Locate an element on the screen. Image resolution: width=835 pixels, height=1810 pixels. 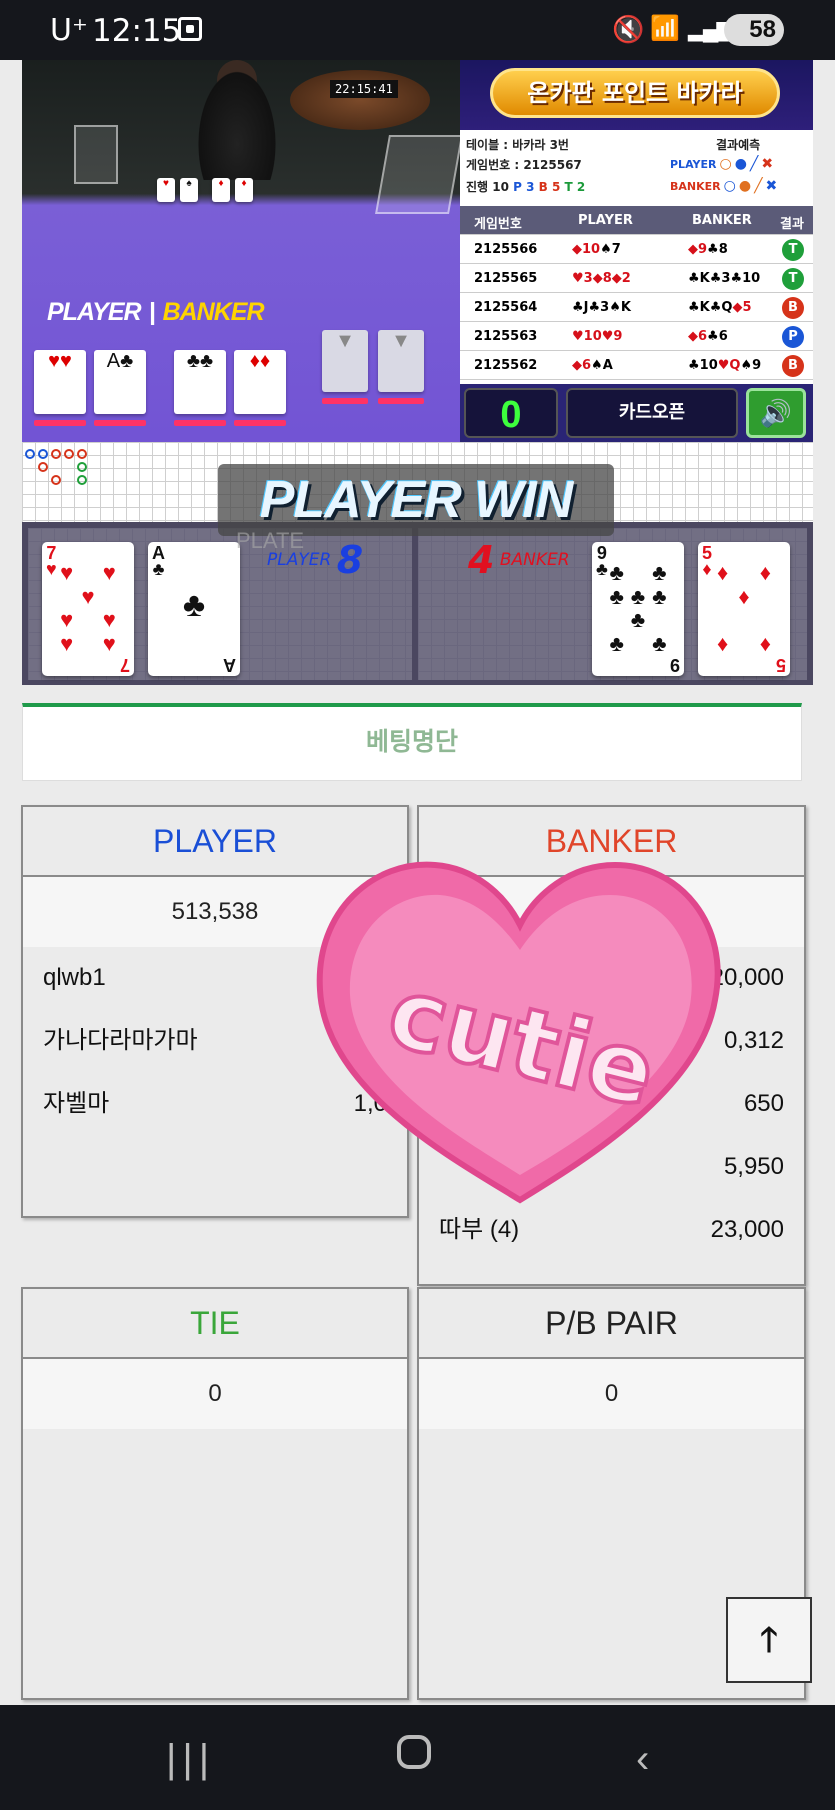
prediction-label: 결과예측 is located at coordinates (738, 145).